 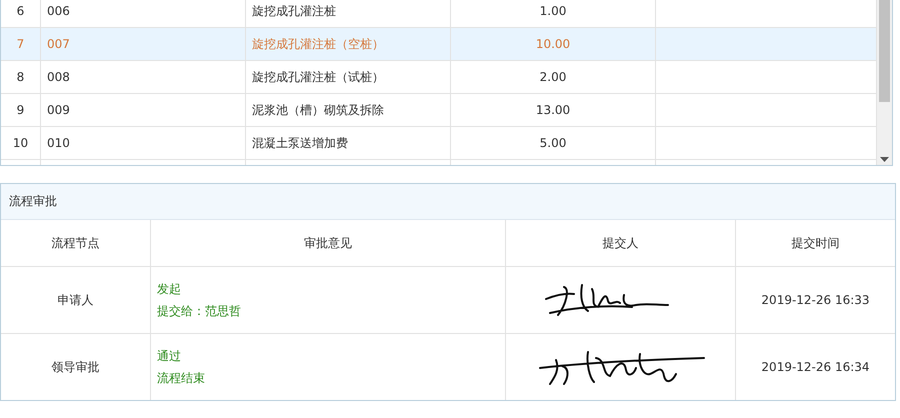 I want to click on table-row: 8 008 旋挖成孔灌注桩（试桩） 2.00, so click(x=439, y=77).